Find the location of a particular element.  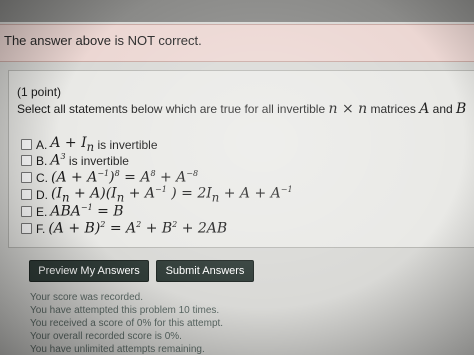

option-d: D. (In + A)(In + A−1 ) = 2In + A + A−1 is located at coordinates (157, 194).